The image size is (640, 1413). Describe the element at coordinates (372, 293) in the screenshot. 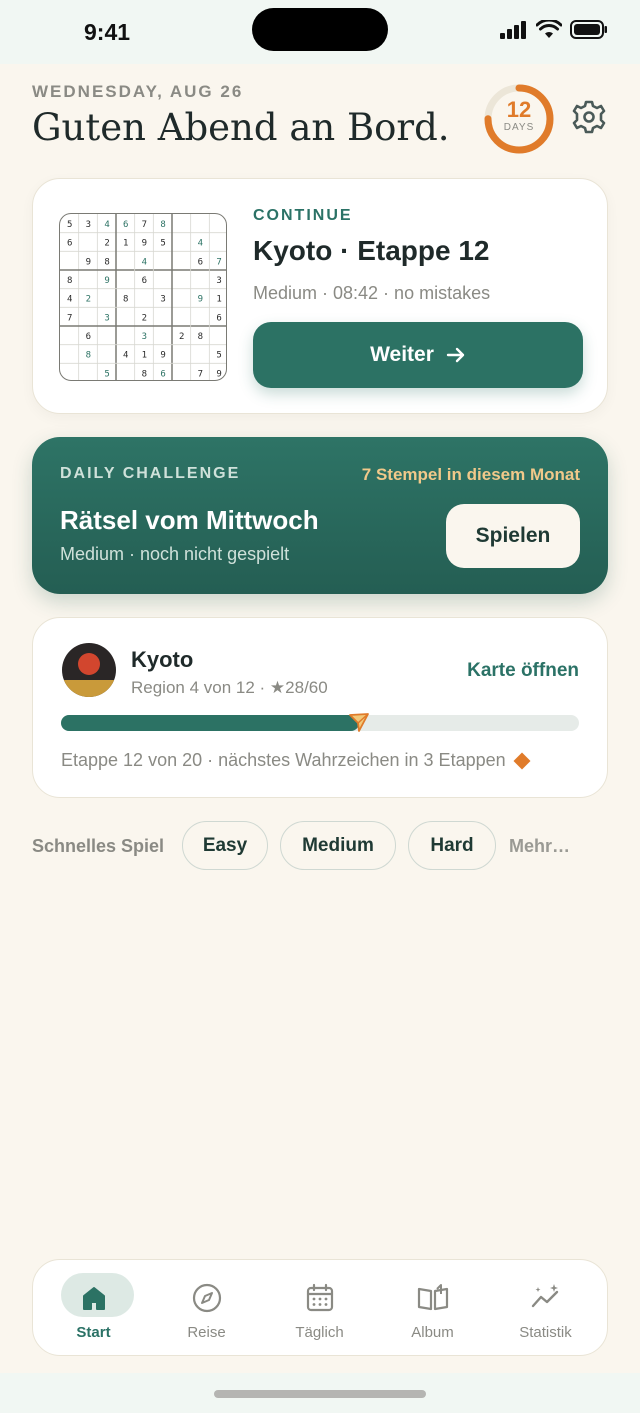

I see `continue-subtitle: Medium · 08:42 · no mistakes` at that location.